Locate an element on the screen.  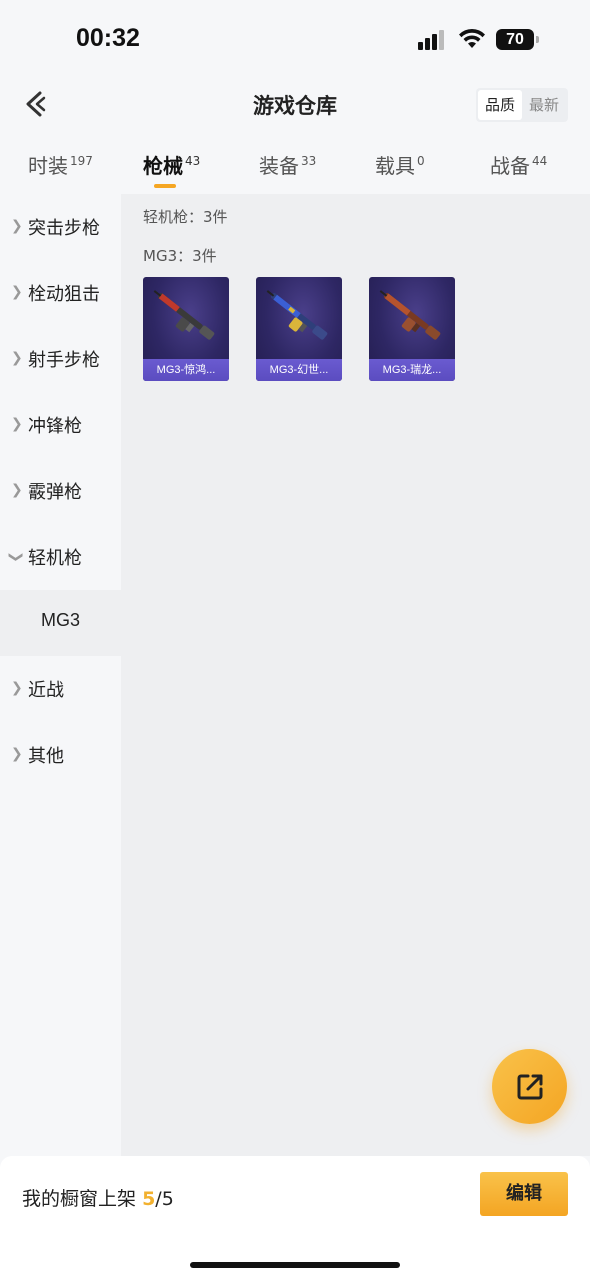
shelf-status: 我的橱窗上架 5/5 is located at coordinates (98, 1197).